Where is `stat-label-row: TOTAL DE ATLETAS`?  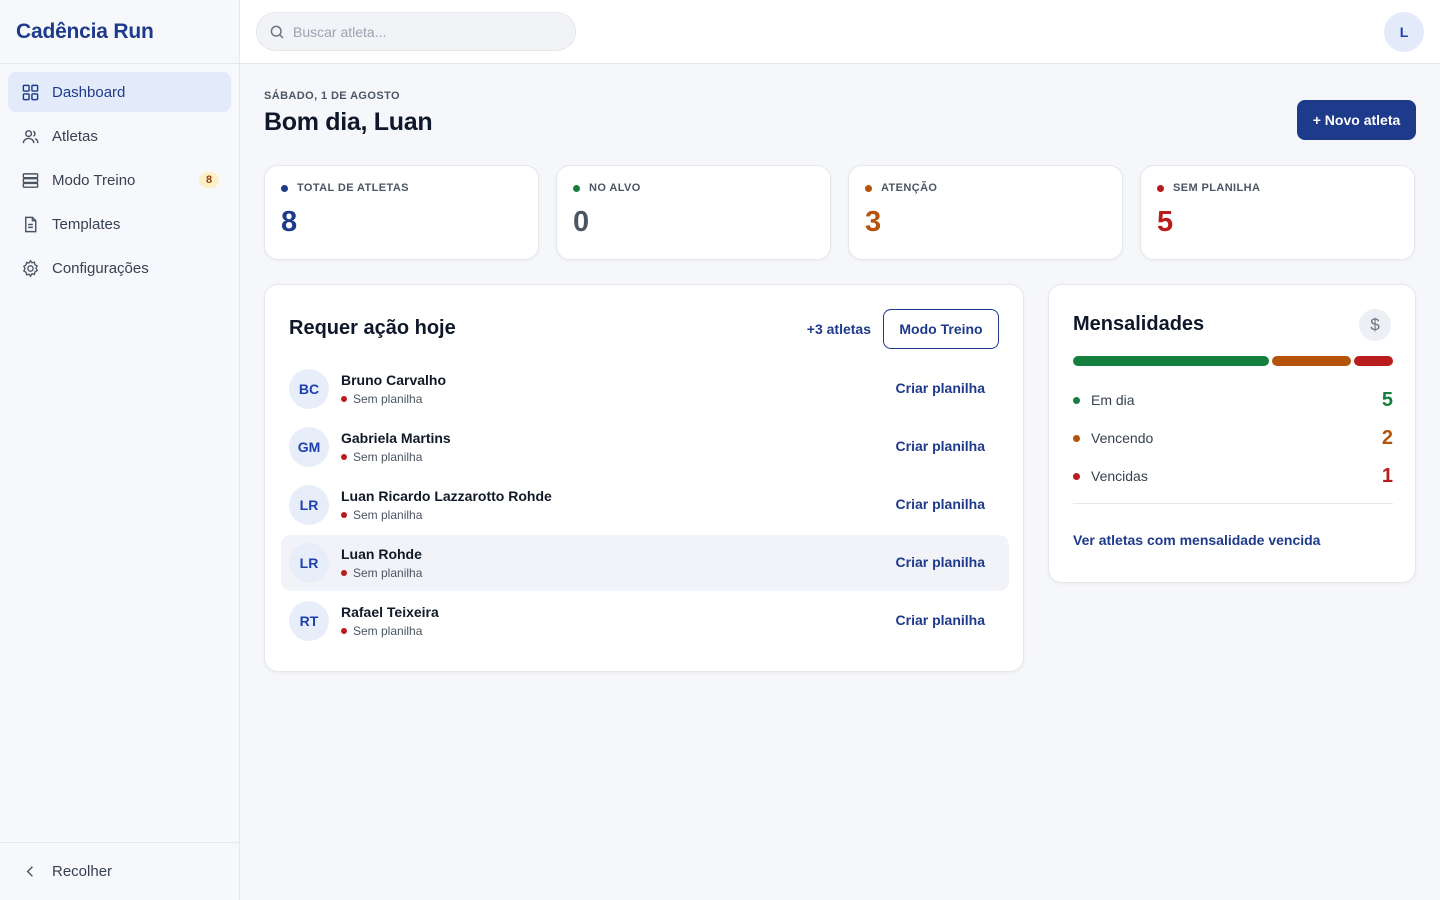
stat-label-row: TOTAL DE ATLETAS is located at coordinates (401, 188).